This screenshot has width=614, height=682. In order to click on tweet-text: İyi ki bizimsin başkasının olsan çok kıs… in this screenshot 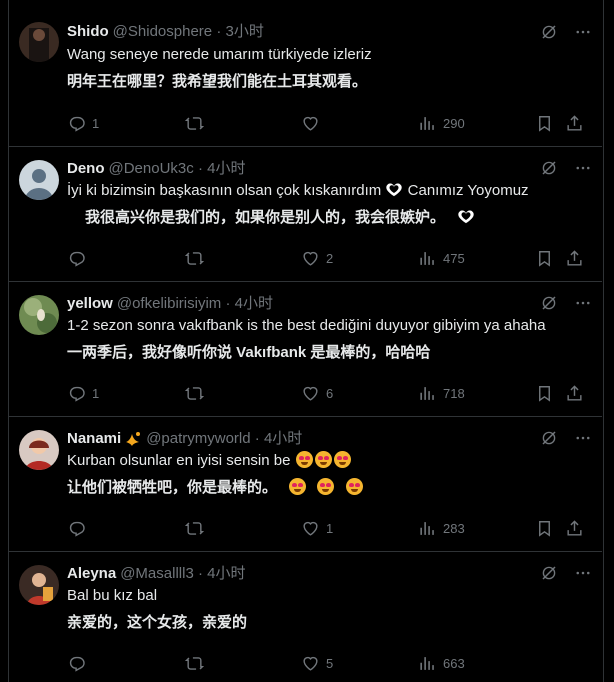, I will do `click(324, 191)`.